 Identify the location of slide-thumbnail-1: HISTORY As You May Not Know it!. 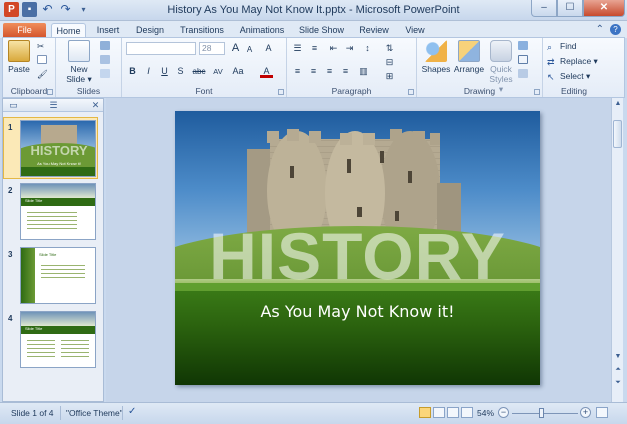
(58, 148).